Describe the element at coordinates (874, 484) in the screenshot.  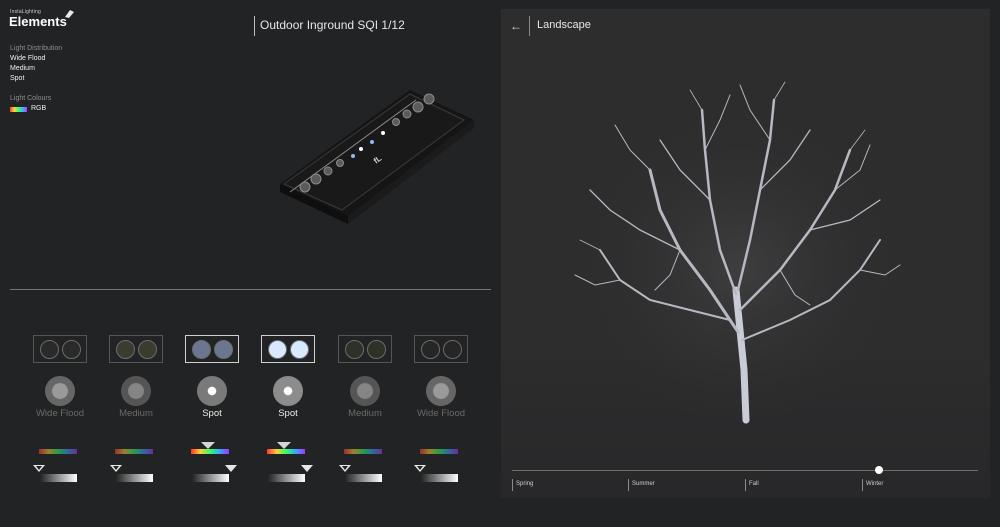
I see `season-winter: Winter` at that location.